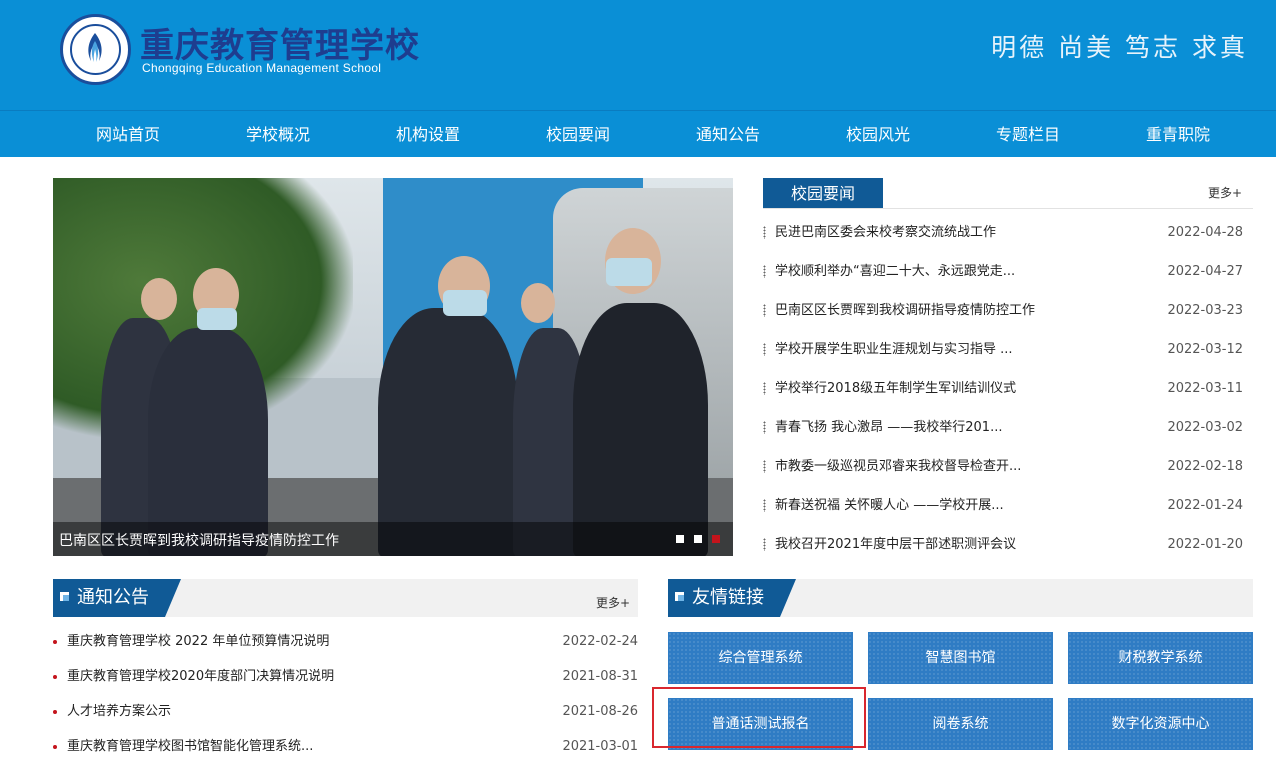  I want to click on main-nav: 网站首页 学校概况 机构设置 校园要闻 通知公告 校园风光 专题栏目 重青职院, so click(638, 133).